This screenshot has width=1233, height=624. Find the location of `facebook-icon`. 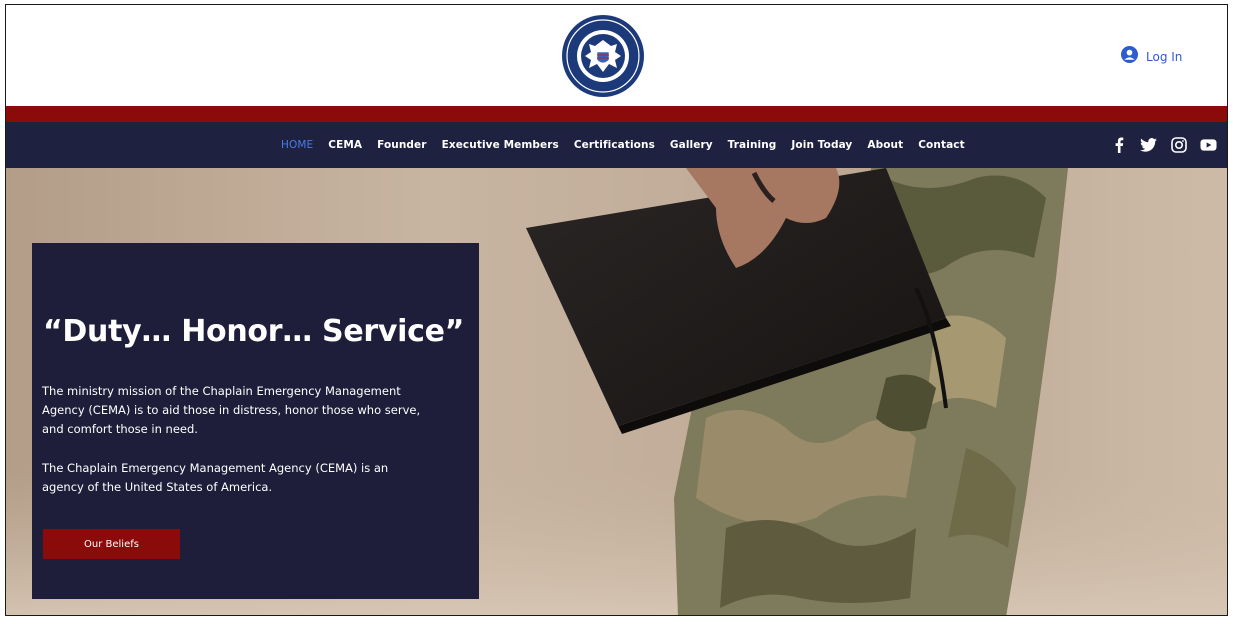

facebook-icon is located at coordinates (1118, 144).